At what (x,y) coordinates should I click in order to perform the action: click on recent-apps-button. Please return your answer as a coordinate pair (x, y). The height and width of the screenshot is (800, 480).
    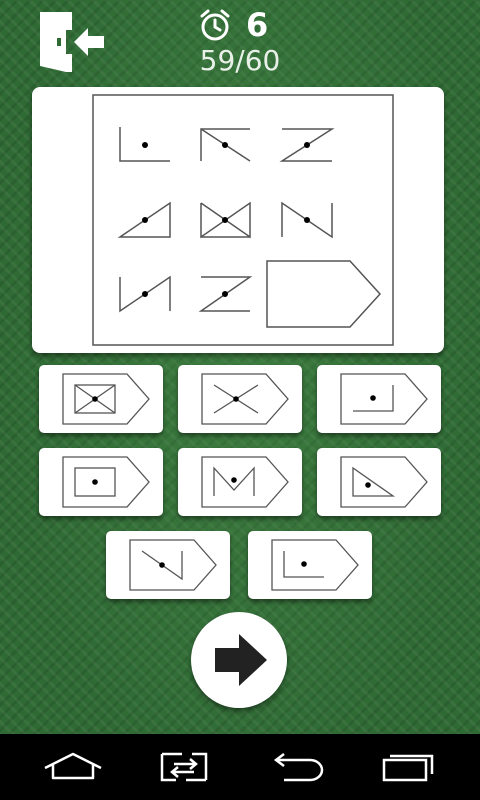
    Looking at the image, I should click on (408, 767).